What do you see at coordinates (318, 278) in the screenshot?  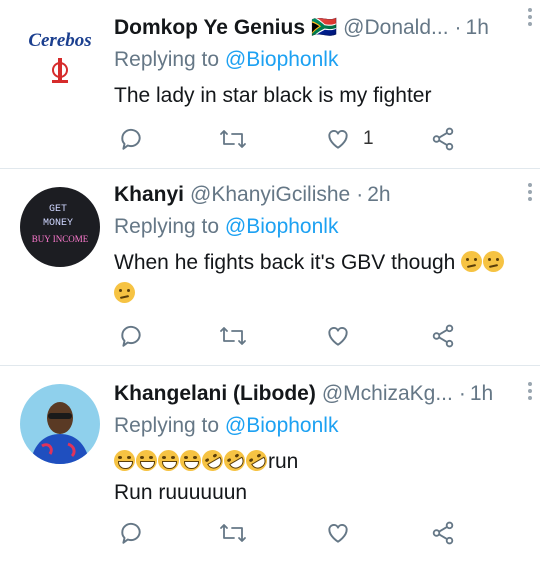 I see `tweet-text: When he fights back it's GBV though` at bounding box center [318, 278].